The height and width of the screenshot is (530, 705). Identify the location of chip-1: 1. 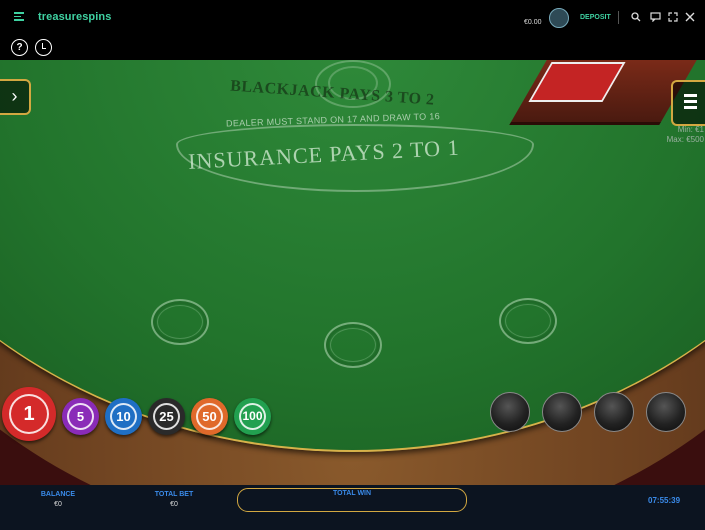
(29, 414).